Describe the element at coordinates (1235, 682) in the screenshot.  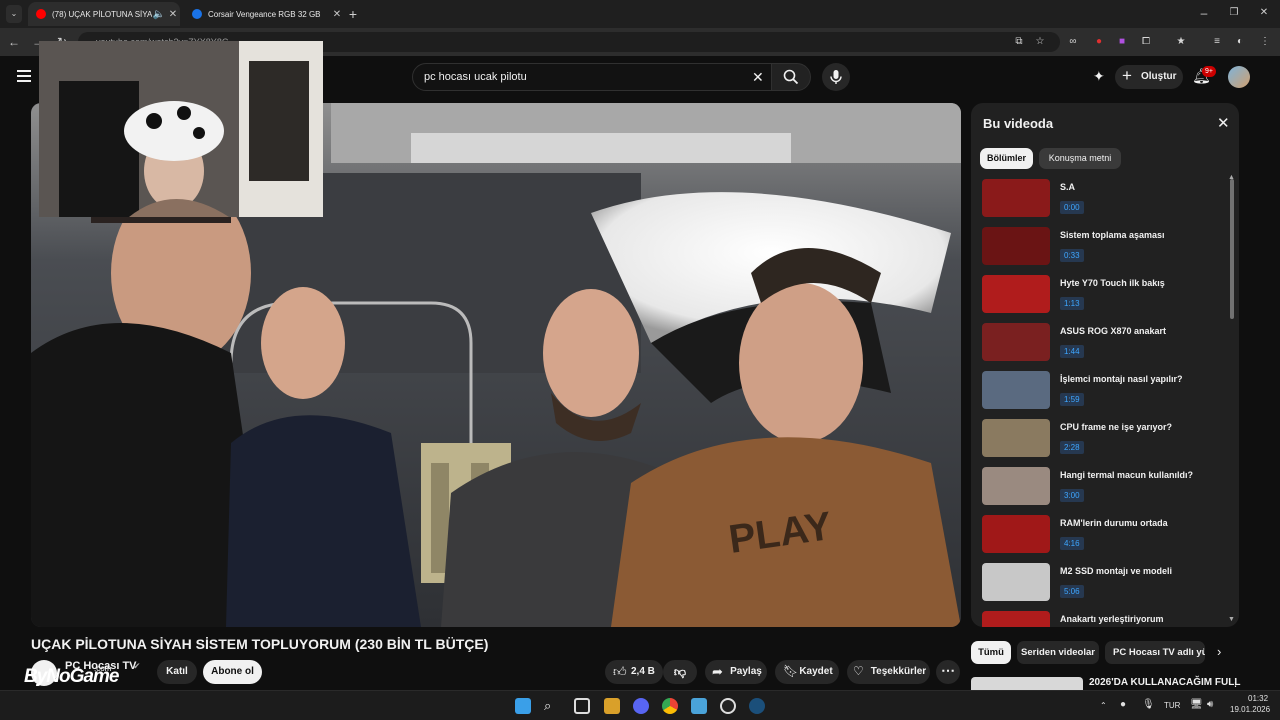
I see `recommendation-menu-icon: ⋮` at that location.